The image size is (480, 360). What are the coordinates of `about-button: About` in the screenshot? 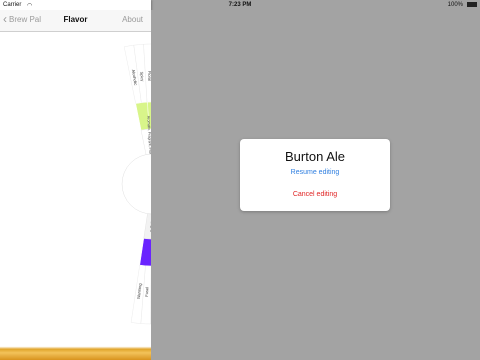 It's located at (132, 19).